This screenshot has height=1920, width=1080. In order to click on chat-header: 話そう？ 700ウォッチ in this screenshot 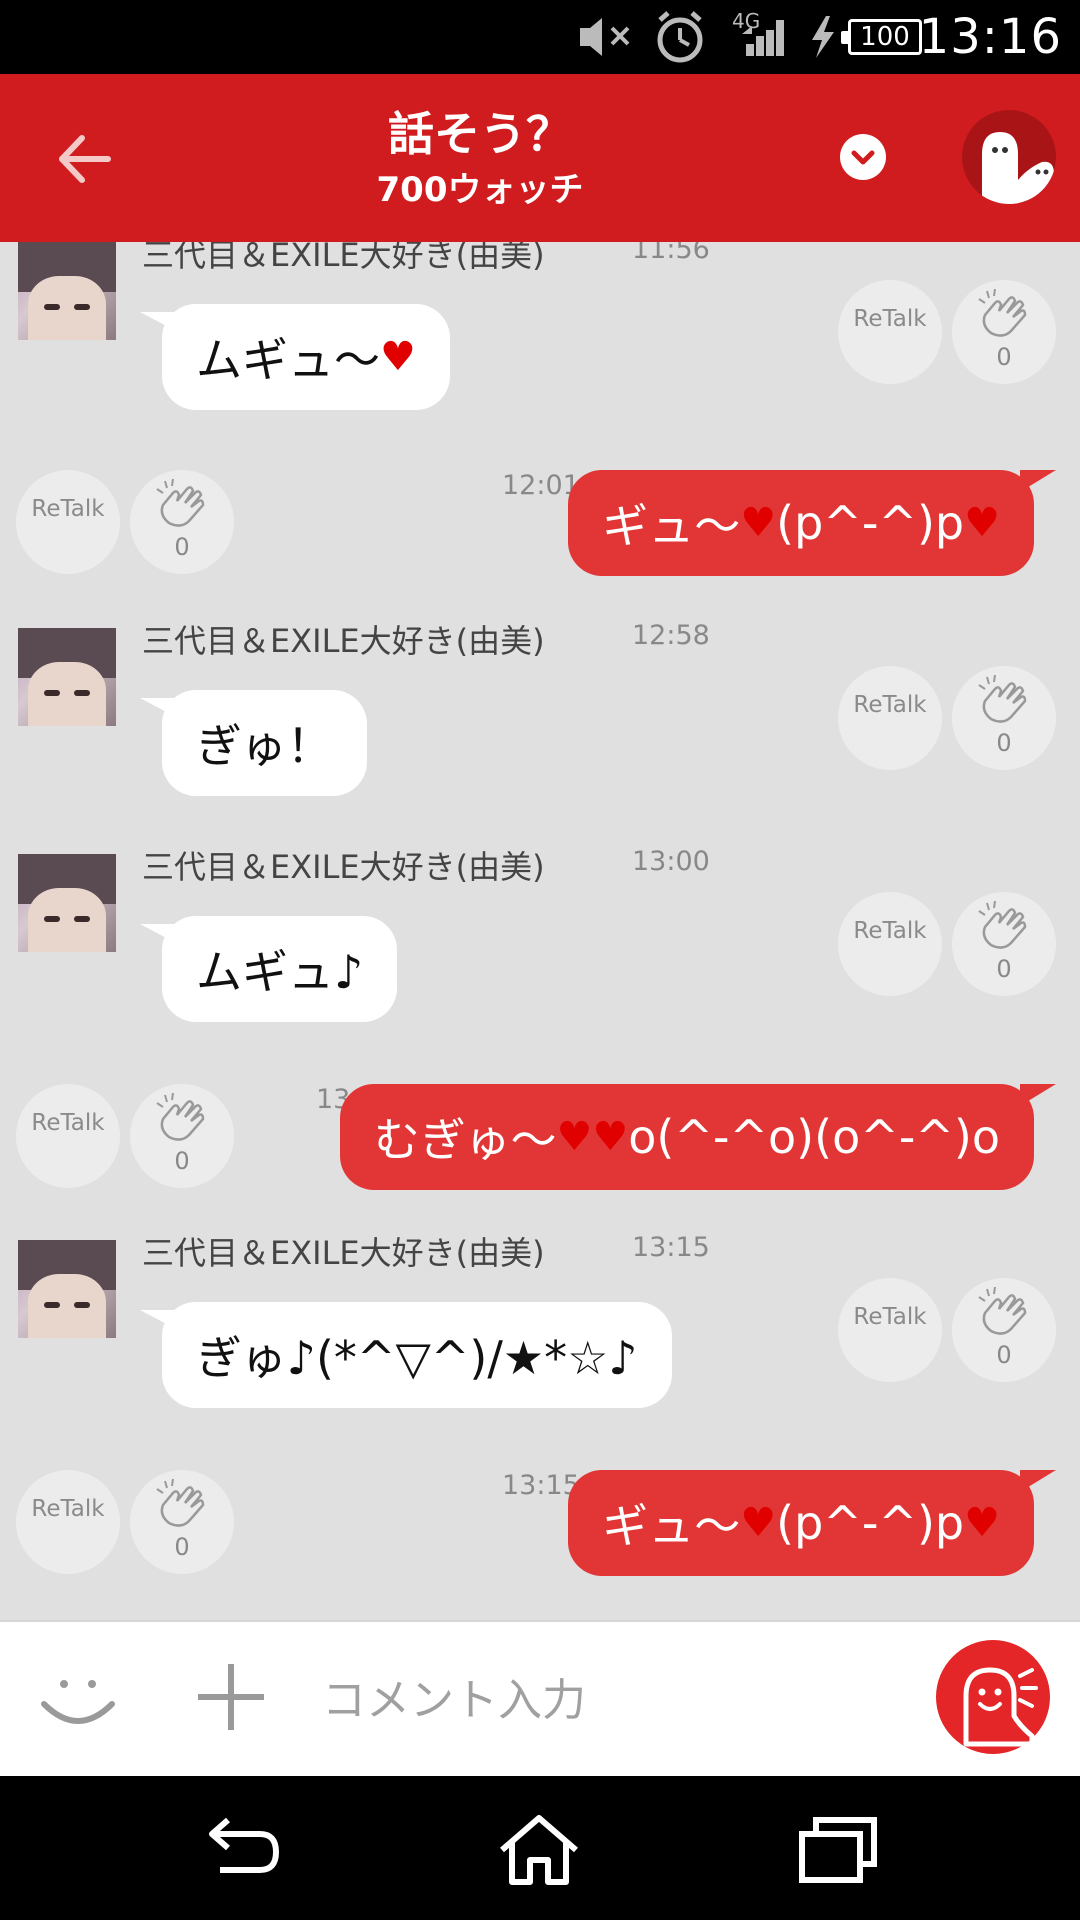, I will do `click(540, 158)`.